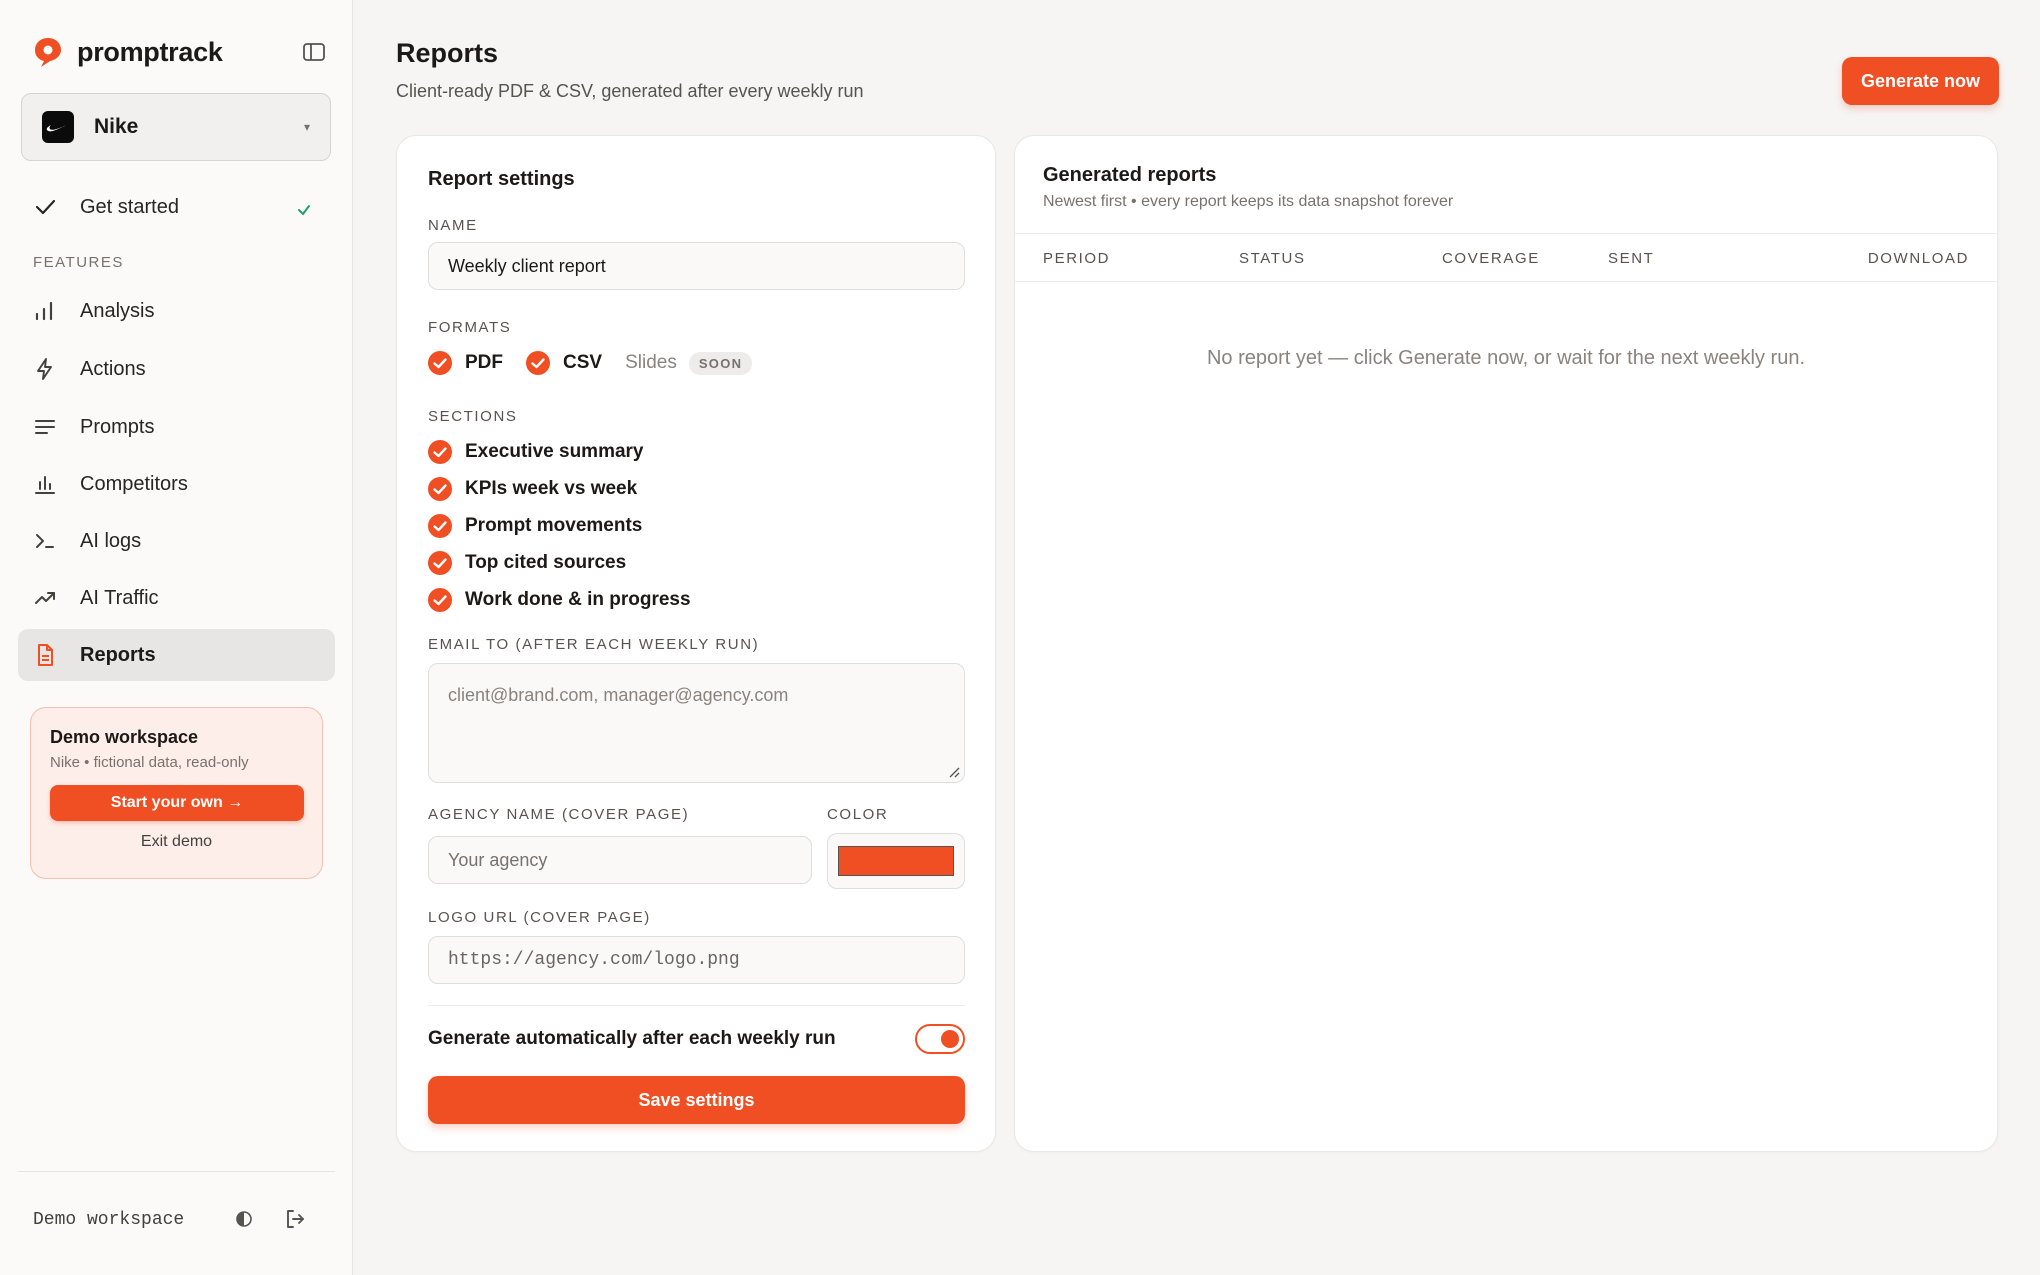 The width and height of the screenshot is (2040, 1275). What do you see at coordinates (109, 1220) in the screenshot?
I see `footer-workspace-label: Demo workspace` at bounding box center [109, 1220].